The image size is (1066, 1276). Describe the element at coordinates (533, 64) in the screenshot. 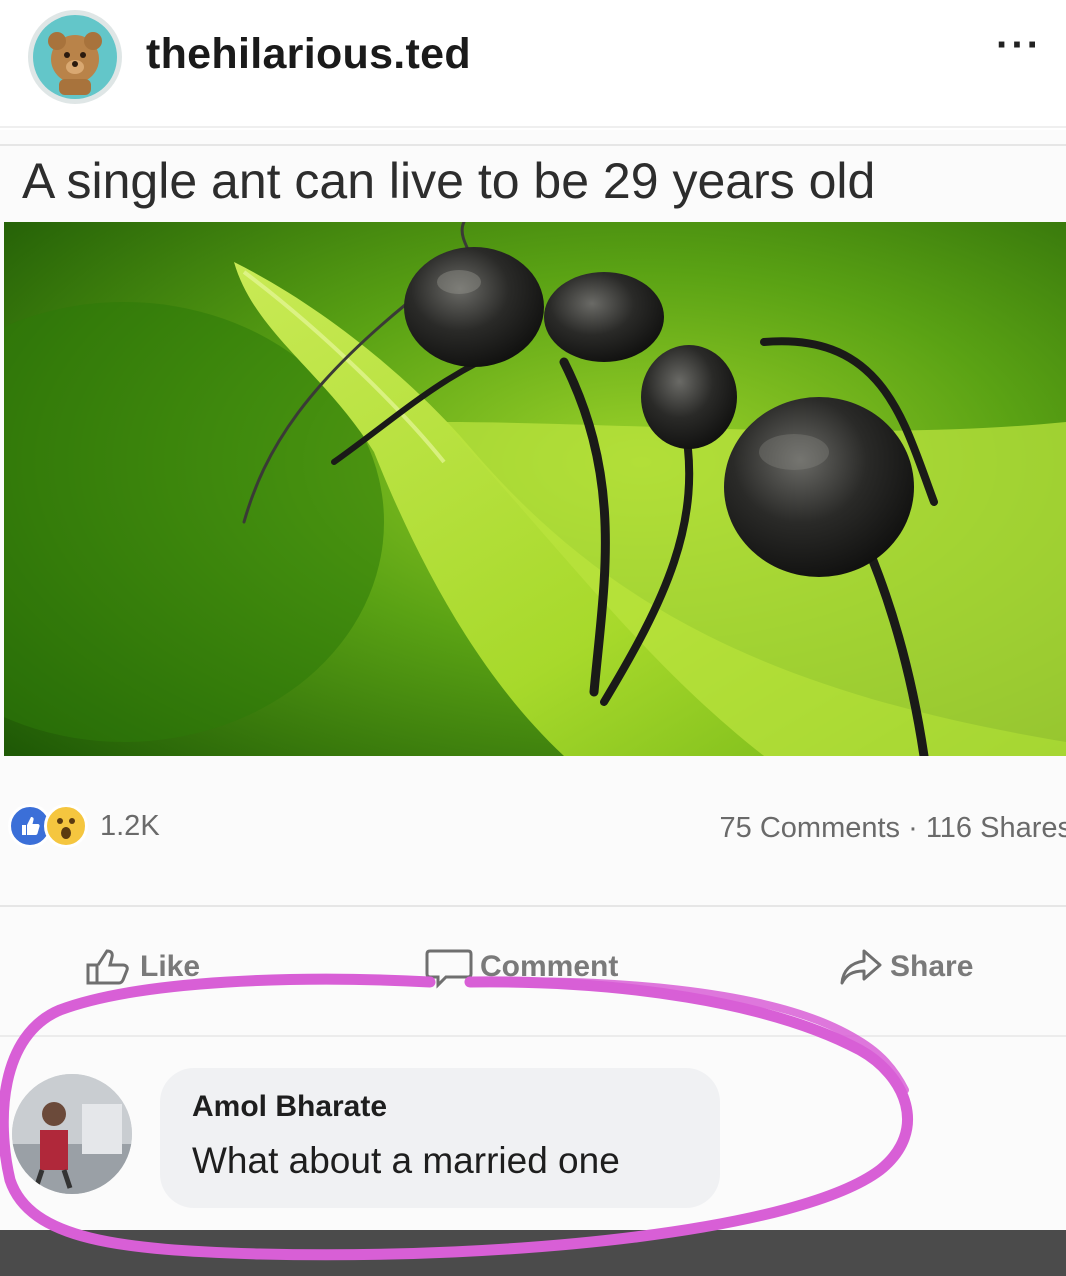

I see `post-header: thehilarious.ted ···` at that location.